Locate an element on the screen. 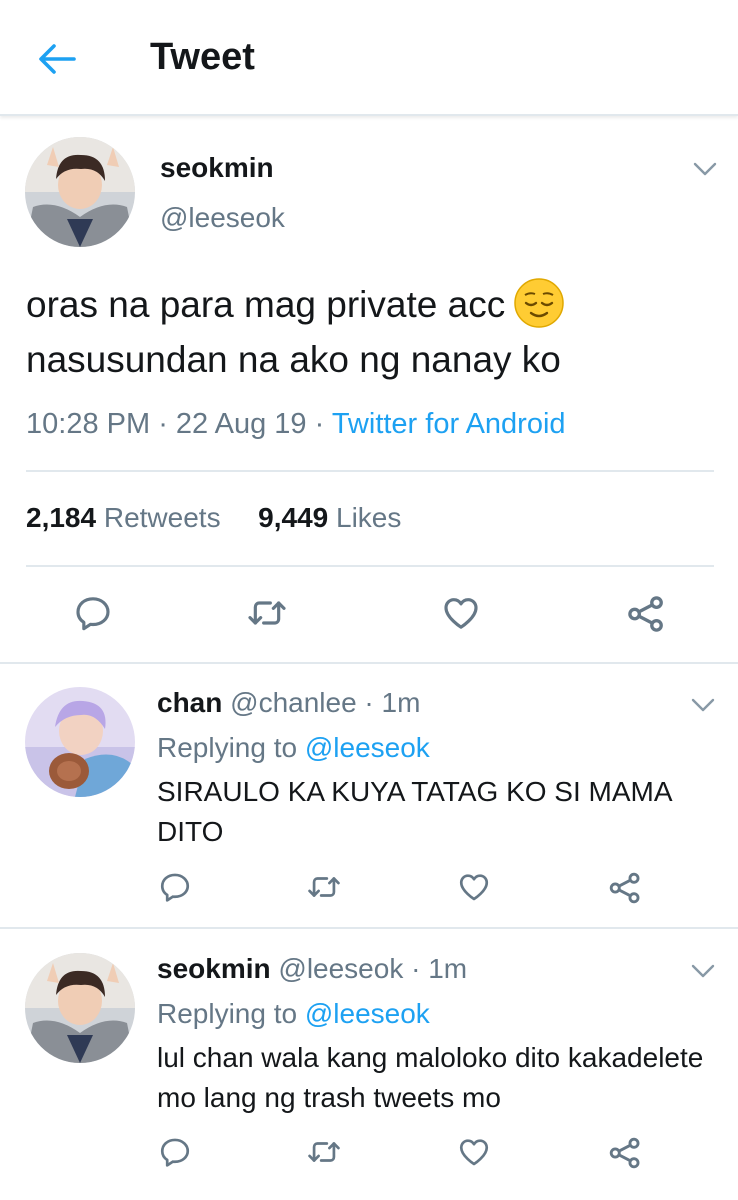  reply-author-handle: @chanlee is located at coordinates (293, 702).